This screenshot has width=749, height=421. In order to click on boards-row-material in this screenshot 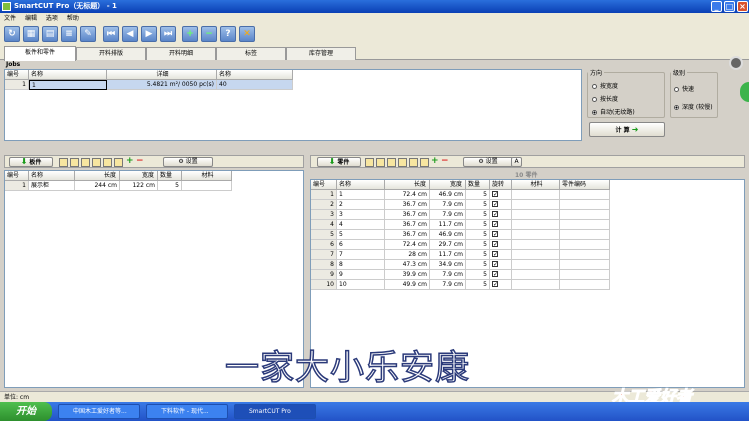, I will do `click(207, 186)`.